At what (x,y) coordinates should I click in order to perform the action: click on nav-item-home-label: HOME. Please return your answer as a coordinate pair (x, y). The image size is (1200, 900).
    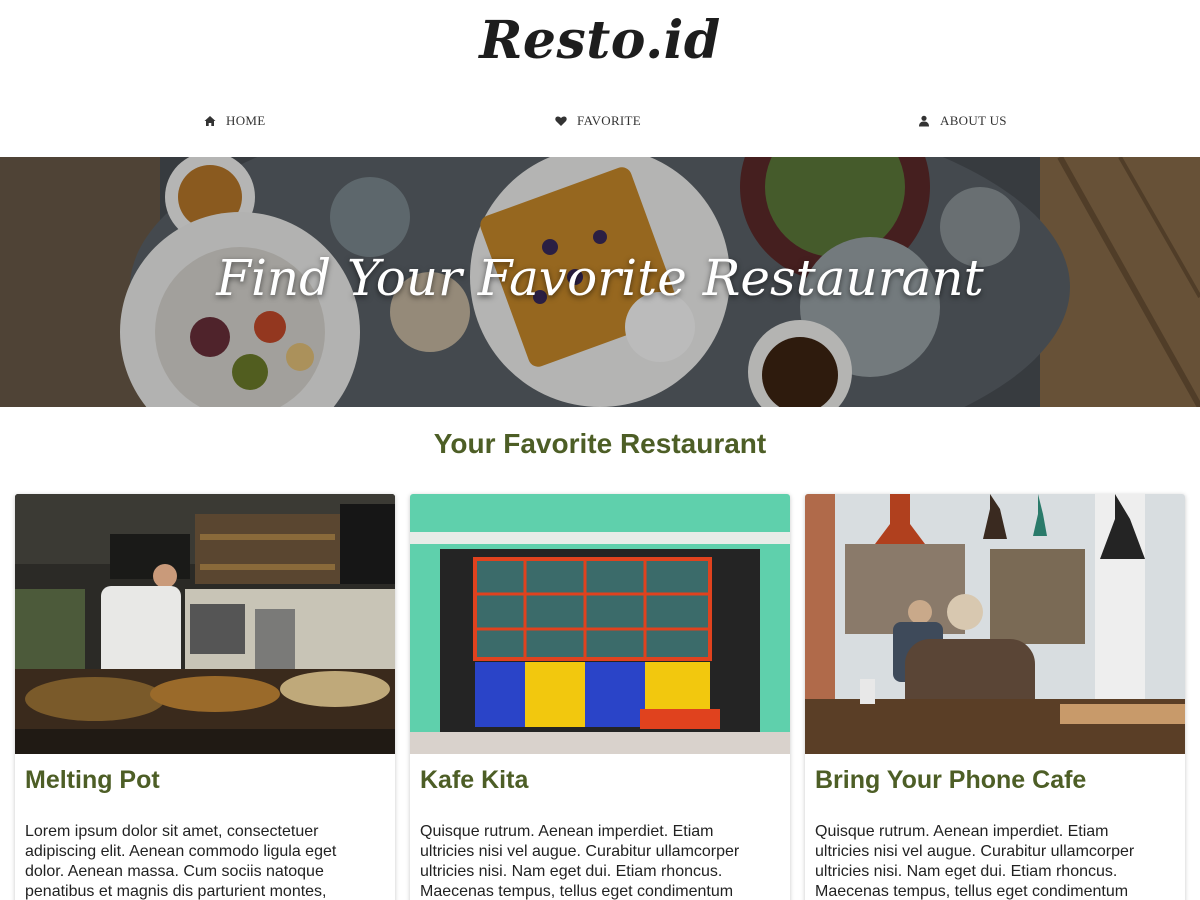
    Looking at the image, I should click on (246, 120).